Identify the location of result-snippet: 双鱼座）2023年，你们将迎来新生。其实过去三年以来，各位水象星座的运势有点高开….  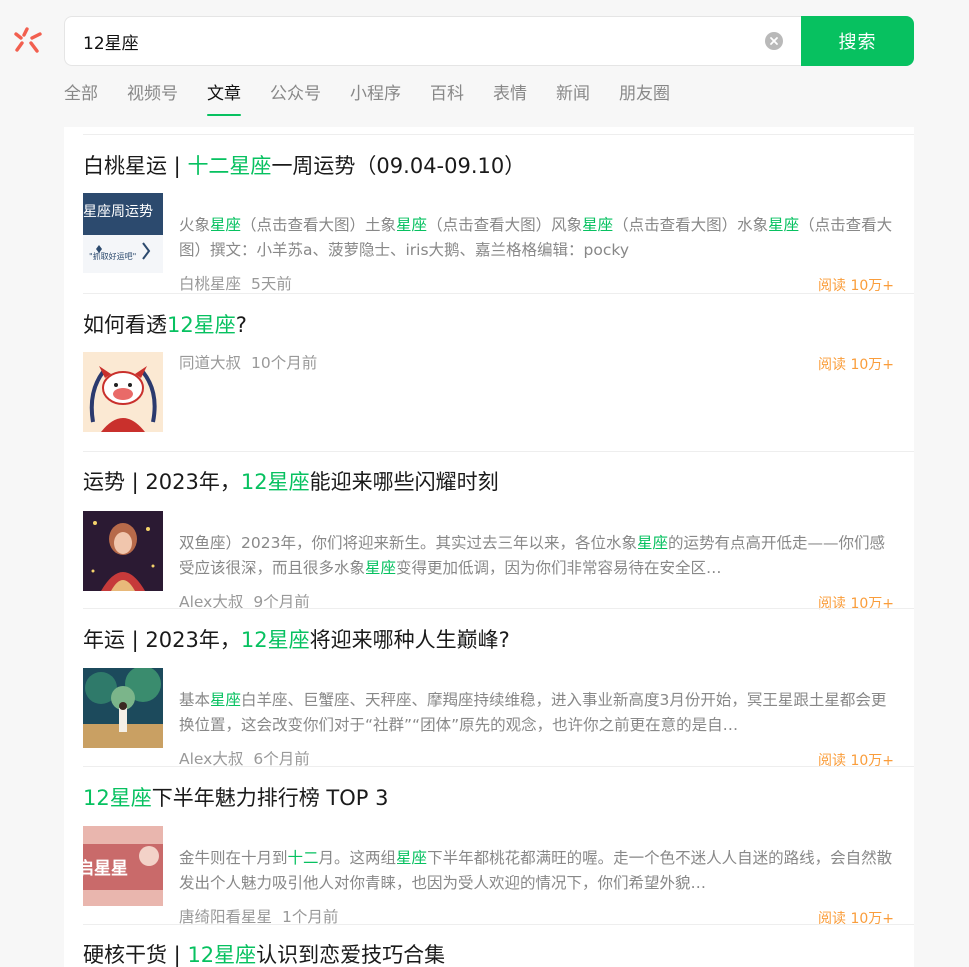
(536, 556).